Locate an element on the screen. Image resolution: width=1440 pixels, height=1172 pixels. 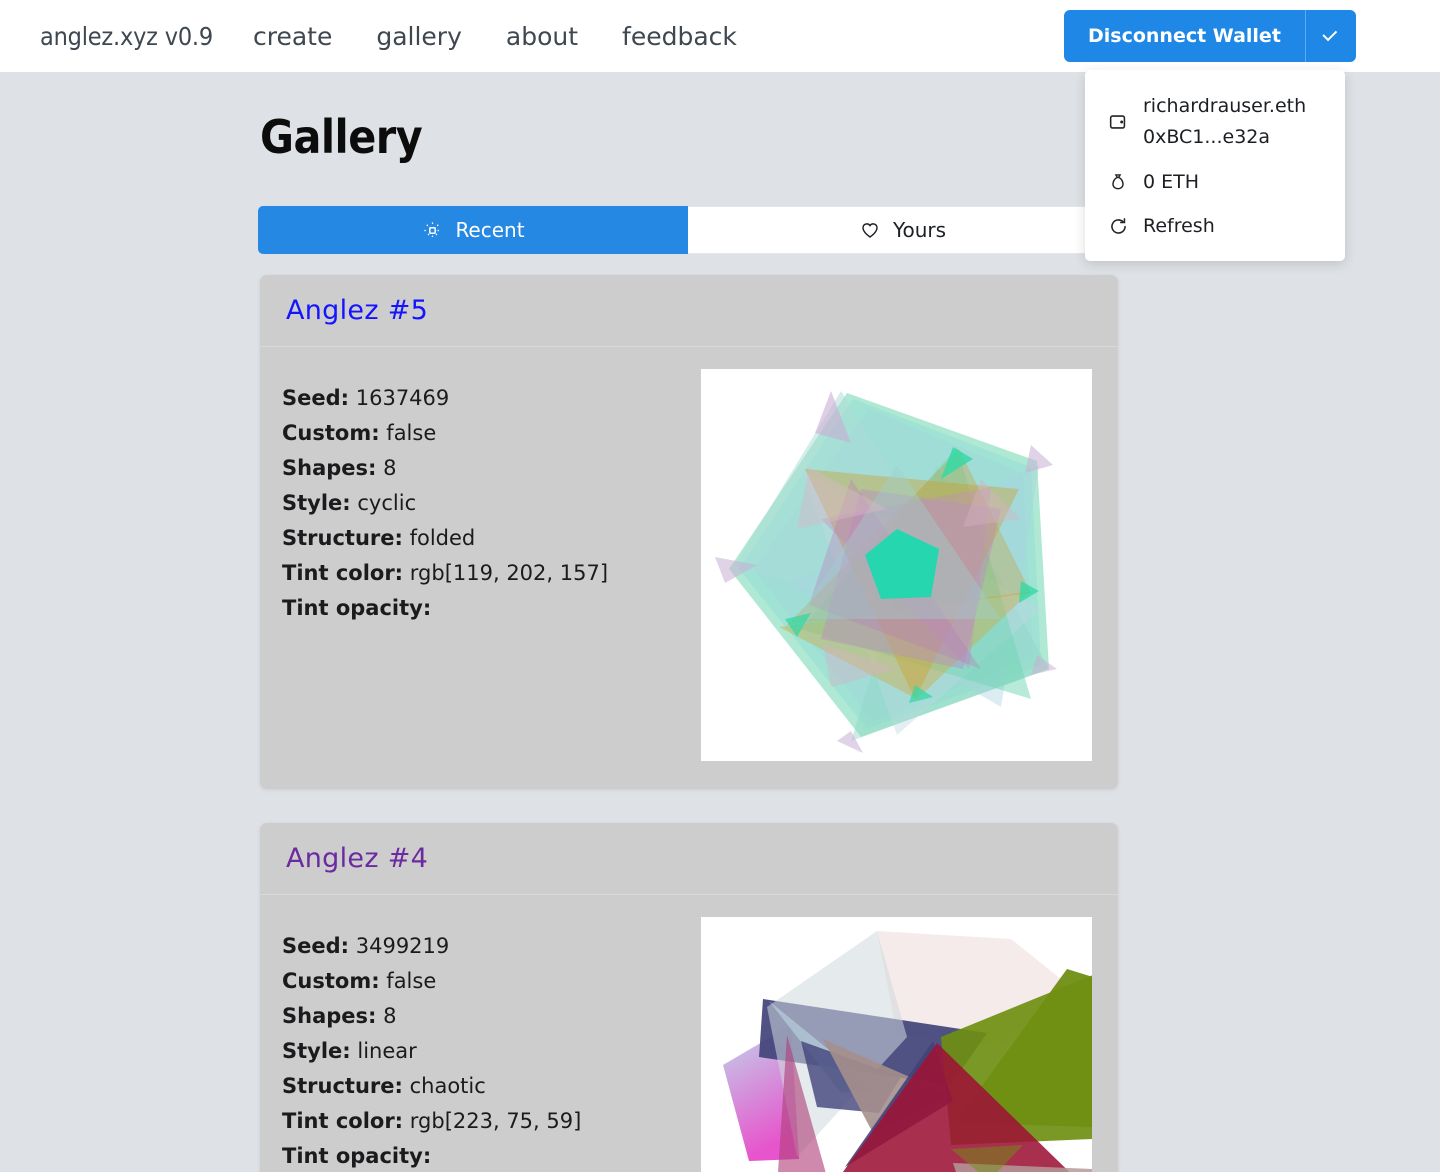
wallet-button-group: Disconnect Wallet is located at coordinates (1210, 36).